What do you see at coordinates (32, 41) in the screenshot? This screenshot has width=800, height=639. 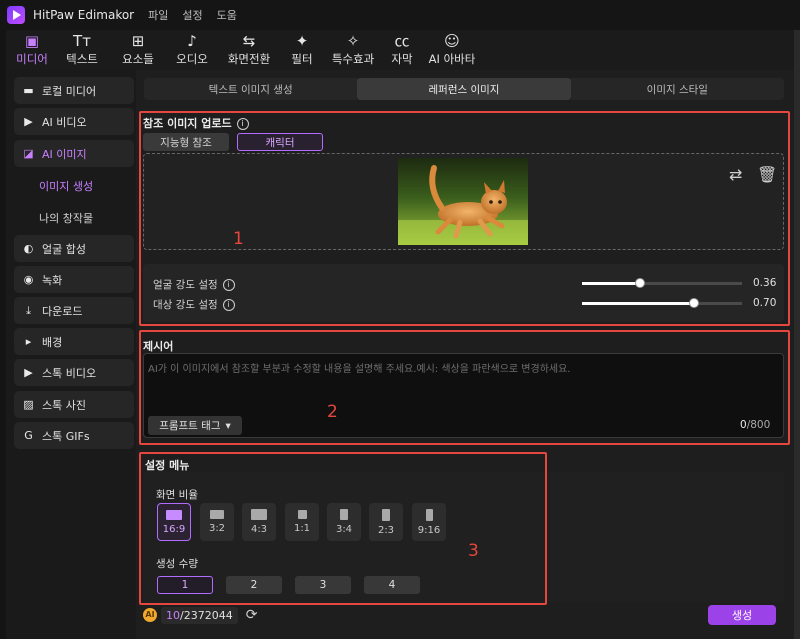 I see `media-icon: ▣` at bounding box center [32, 41].